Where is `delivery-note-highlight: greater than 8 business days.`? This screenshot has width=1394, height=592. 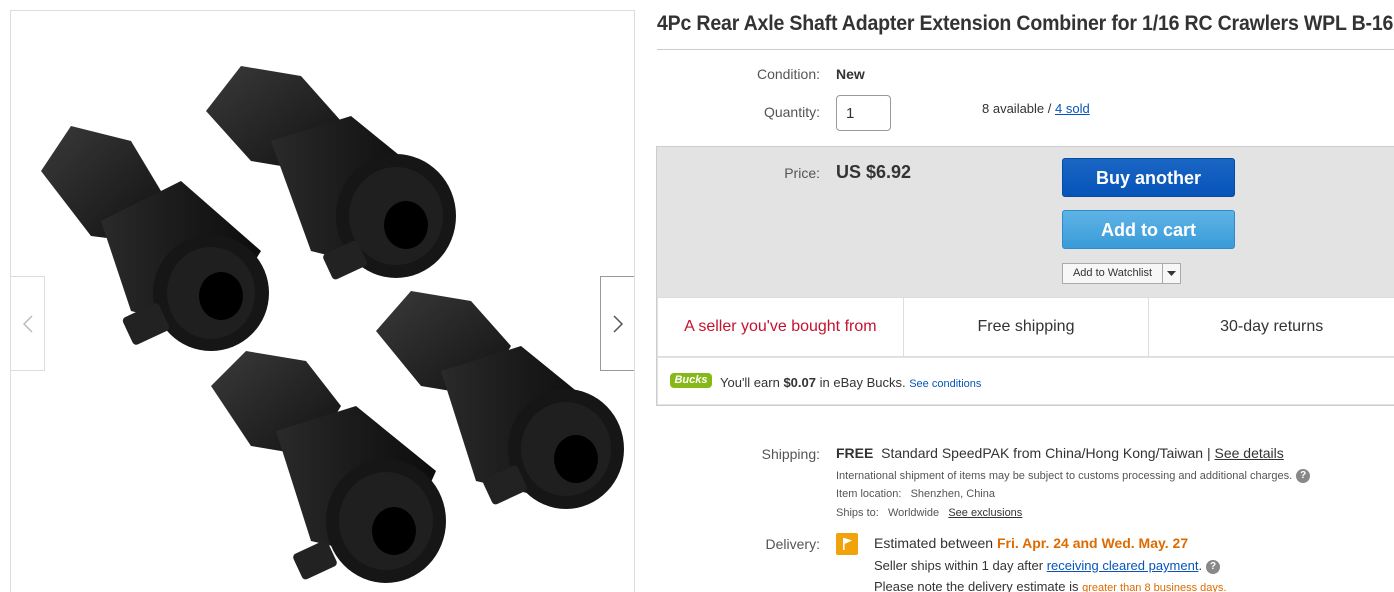
delivery-note-highlight: greater than 8 business days. is located at coordinates (1154, 587).